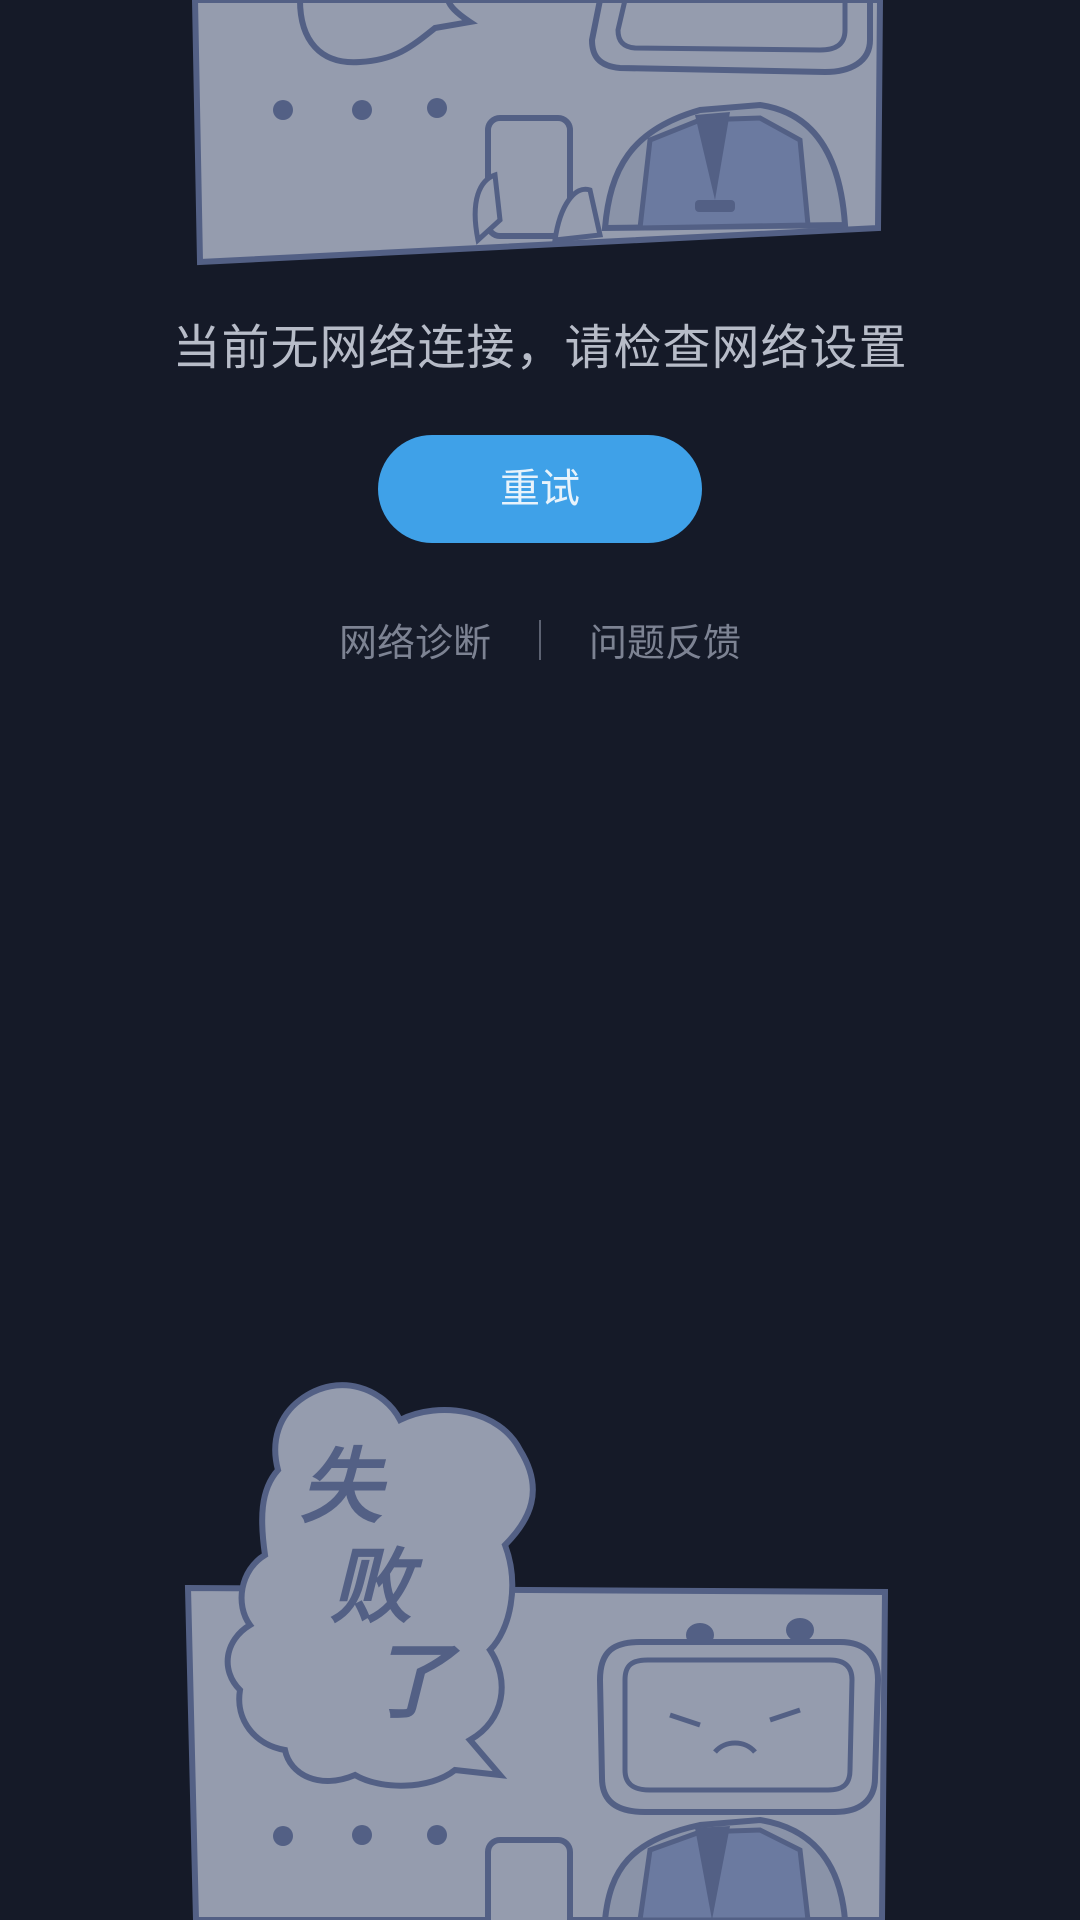 This screenshot has height=1920, width=1080. What do you see at coordinates (537, 133) in the screenshot?
I see `tv-mascot-illustration-top` at bounding box center [537, 133].